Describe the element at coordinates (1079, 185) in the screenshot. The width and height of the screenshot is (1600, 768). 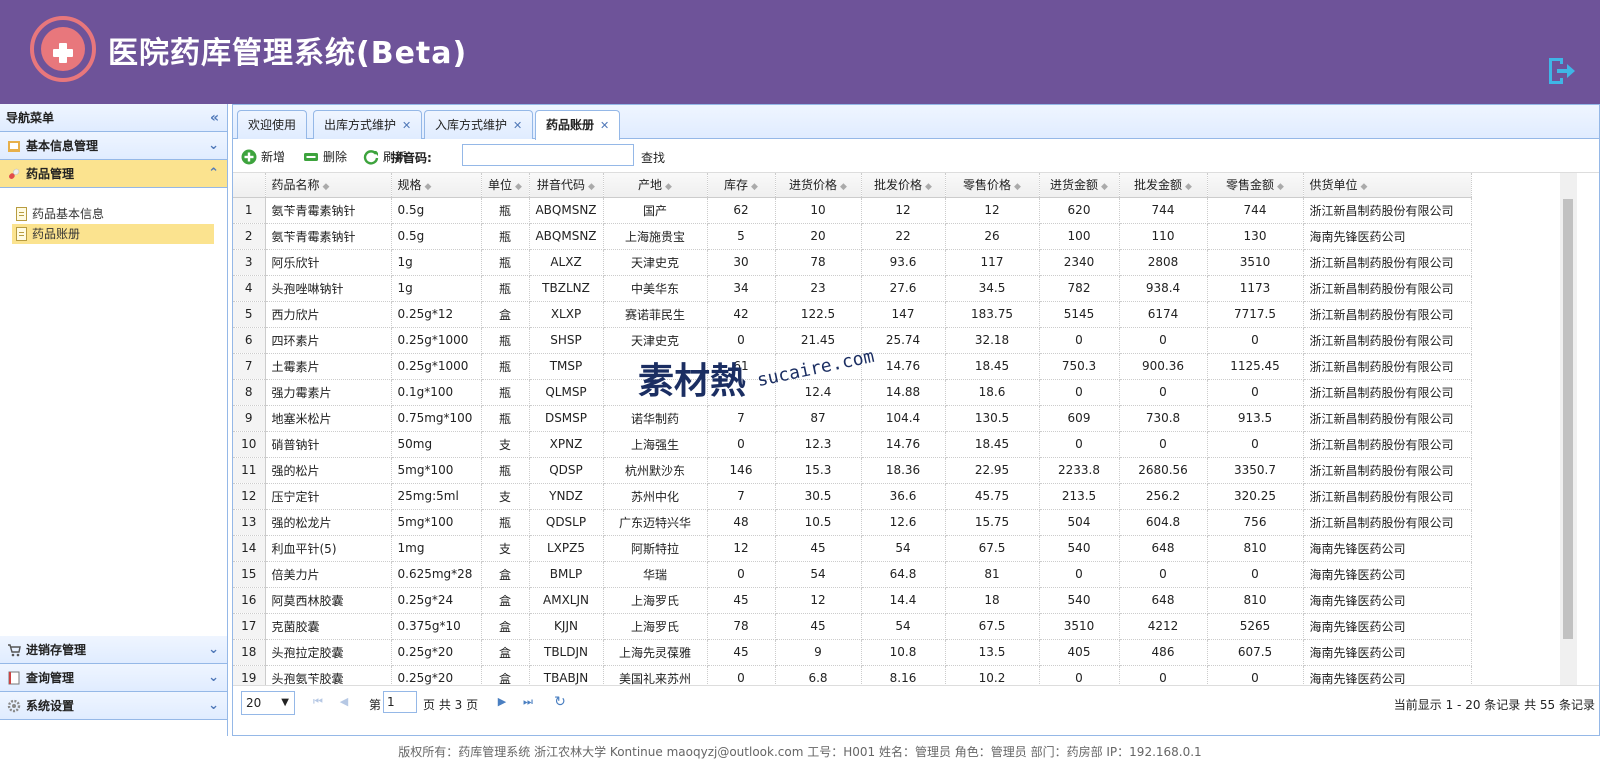
I see `column-header: 进货金额 ◆` at that location.